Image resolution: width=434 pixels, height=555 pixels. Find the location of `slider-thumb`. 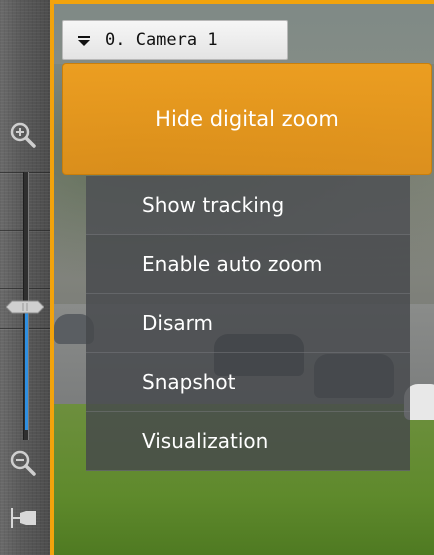

slider-thumb is located at coordinates (25, 306).